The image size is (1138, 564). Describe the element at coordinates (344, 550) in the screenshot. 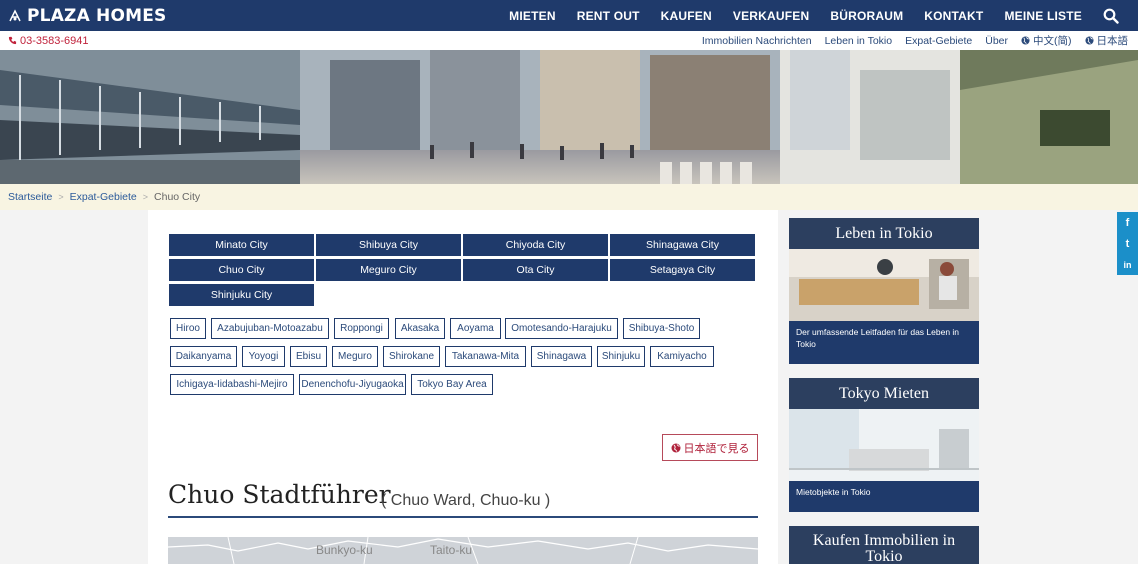

I see `map-label-bunkyo: Bunkyo-ku` at that location.